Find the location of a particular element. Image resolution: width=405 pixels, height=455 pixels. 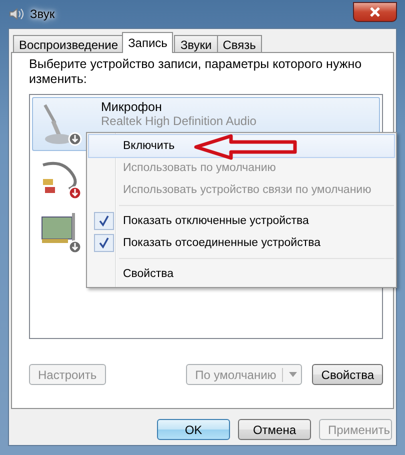

device-name: Микрофон is located at coordinates (132, 107).